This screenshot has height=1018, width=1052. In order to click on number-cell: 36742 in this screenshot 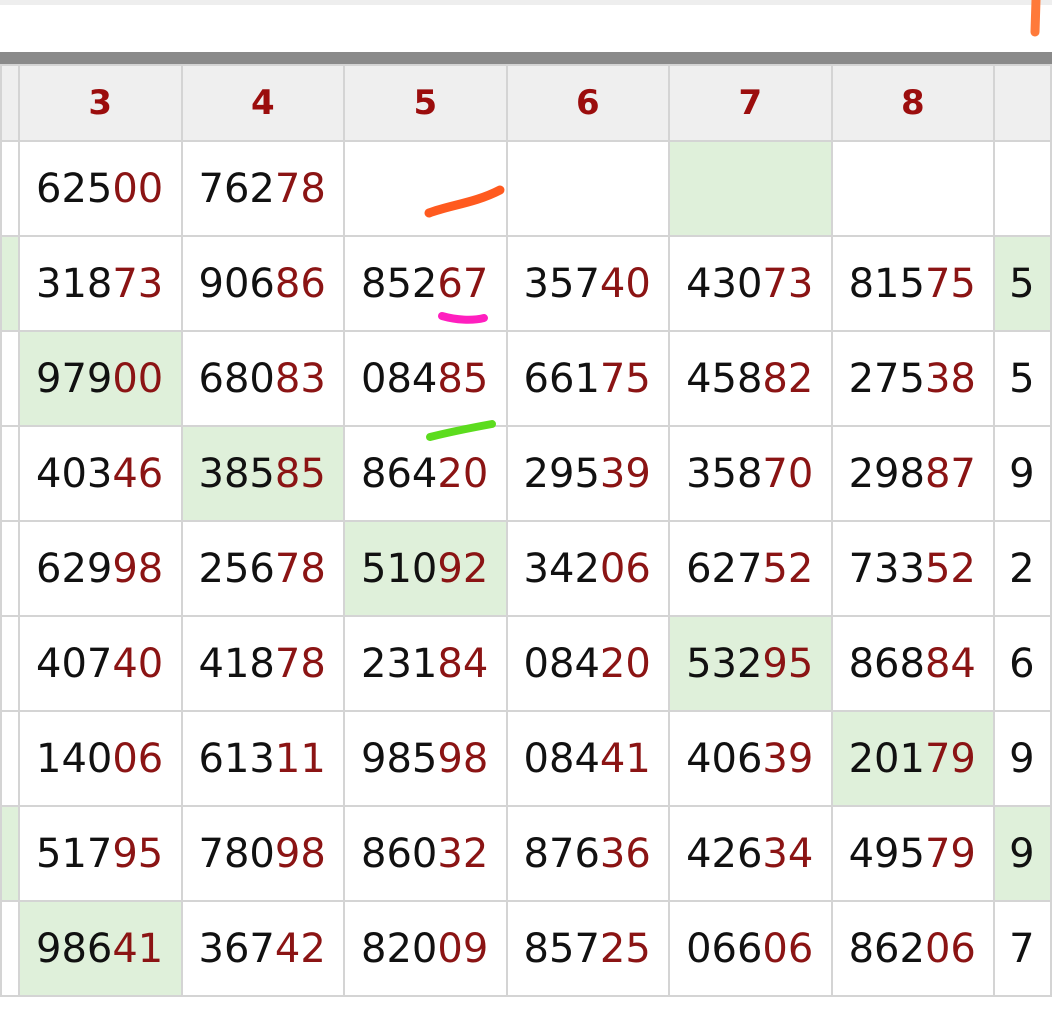, I will do `click(263, 948)`.